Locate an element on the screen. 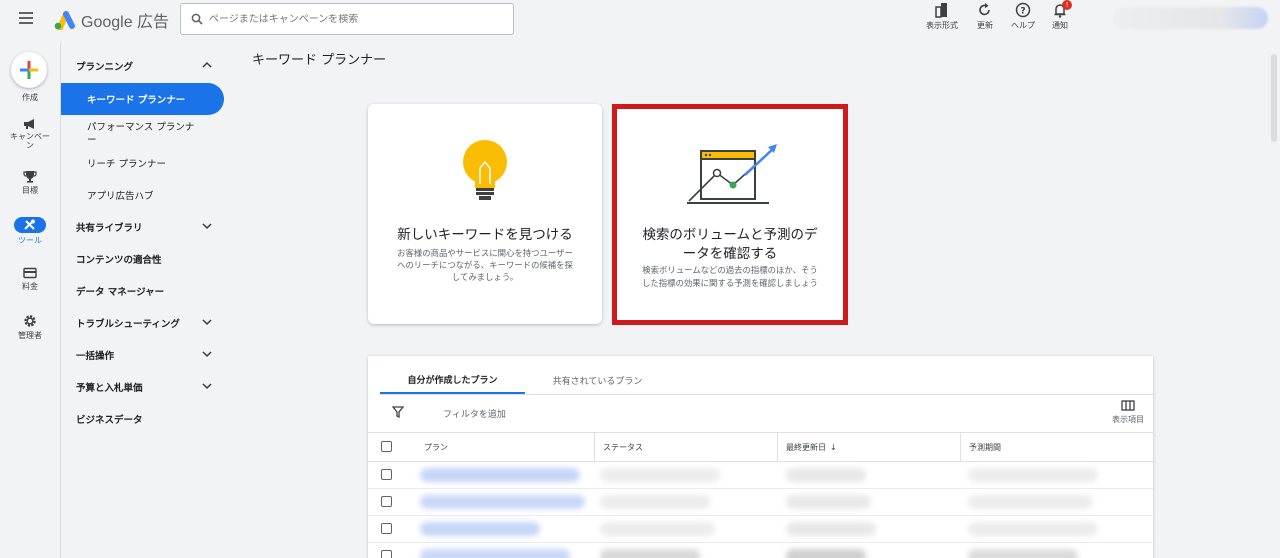 This screenshot has width=1280, height=558. tab-label: 自分が作成したプラン is located at coordinates (452, 380).